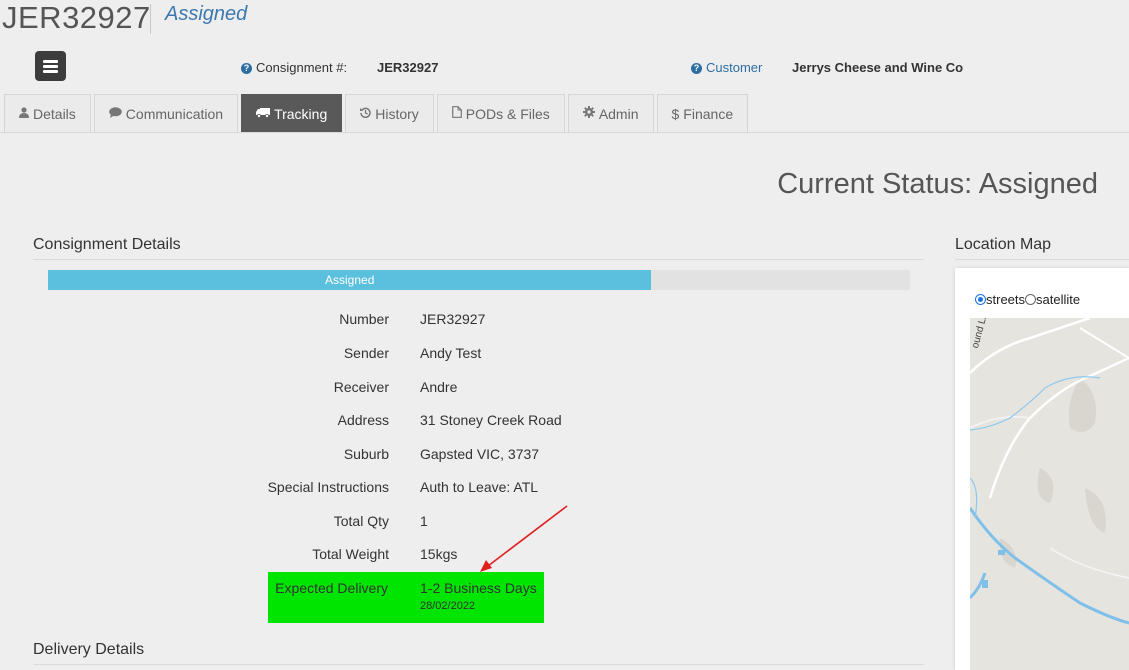 This screenshot has height=670, width=1129. I want to click on consignment-id-heading: JER32927, so click(76, 17).